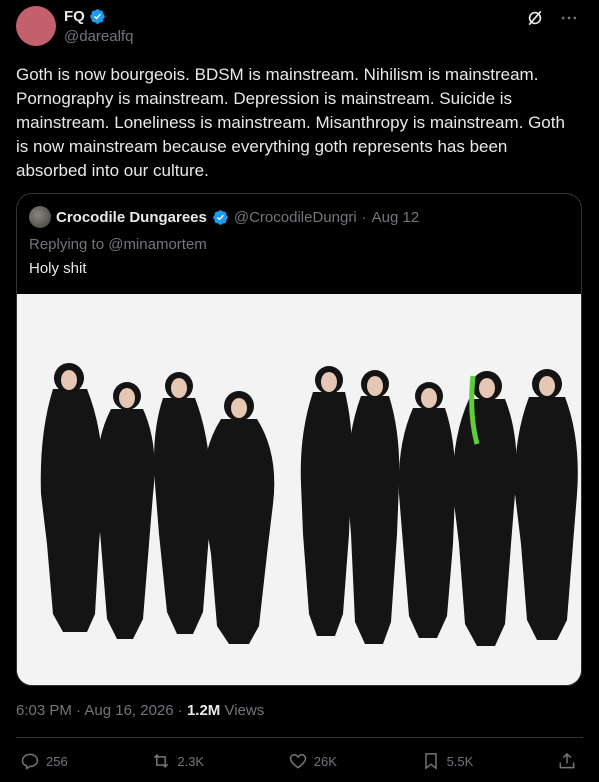 The height and width of the screenshot is (782, 599). What do you see at coordinates (552, 18) in the screenshot?
I see `header-actions` at bounding box center [552, 18].